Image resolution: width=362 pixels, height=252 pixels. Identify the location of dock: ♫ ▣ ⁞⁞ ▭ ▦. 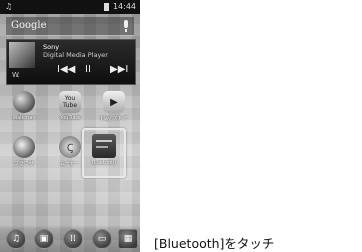
(70, 239).